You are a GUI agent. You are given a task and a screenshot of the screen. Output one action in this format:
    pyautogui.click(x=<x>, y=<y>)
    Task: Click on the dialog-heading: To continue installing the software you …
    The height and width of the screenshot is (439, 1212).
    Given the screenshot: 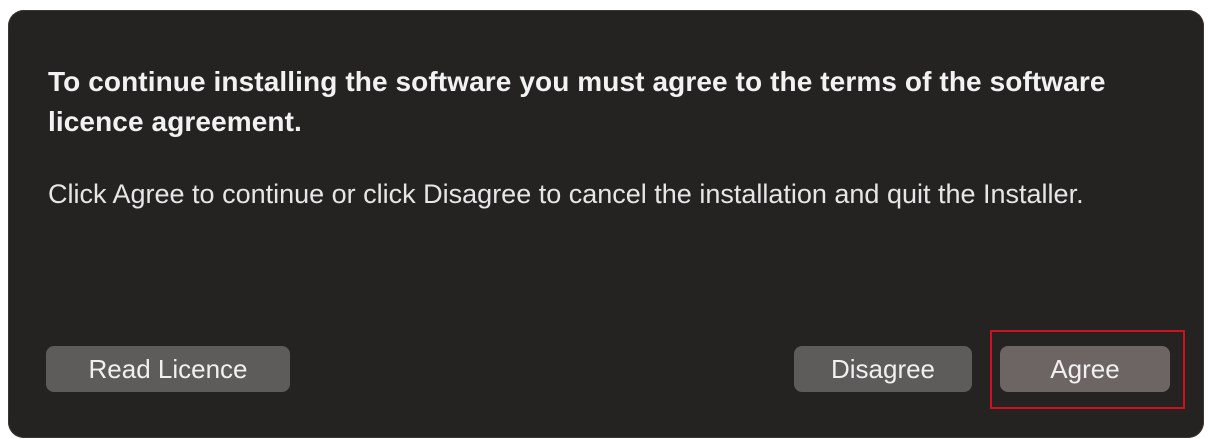 What is the action you would take?
    pyautogui.click(x=577, y=101)
    